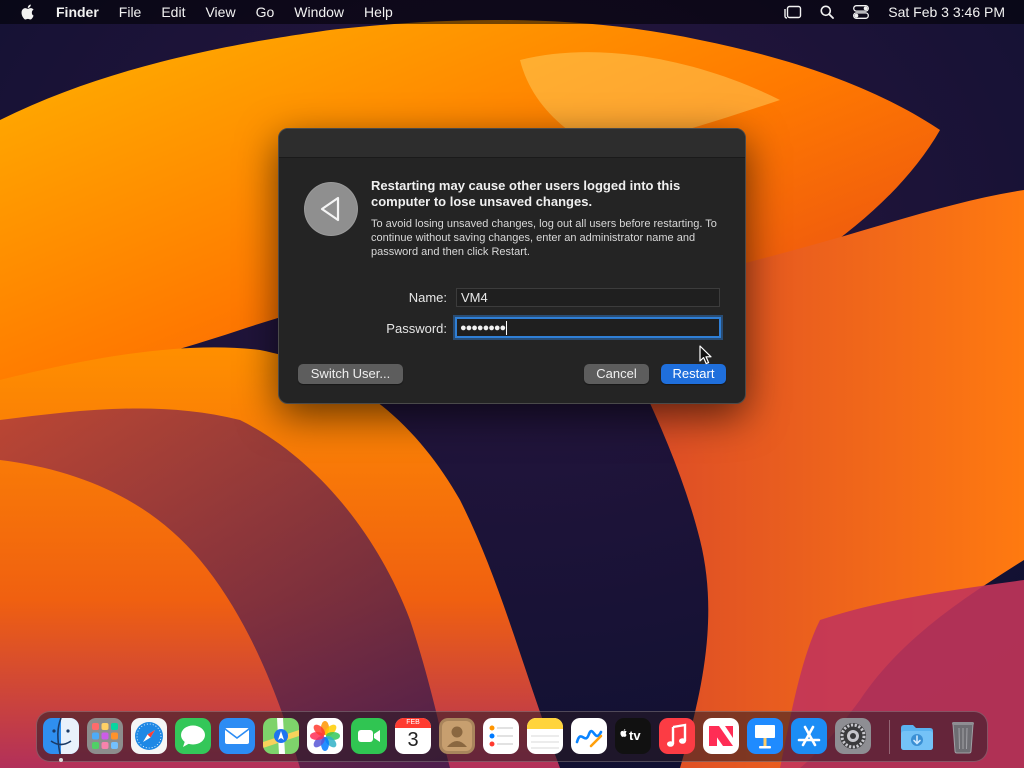  I want to click on dock-separator, so click(889, 737).